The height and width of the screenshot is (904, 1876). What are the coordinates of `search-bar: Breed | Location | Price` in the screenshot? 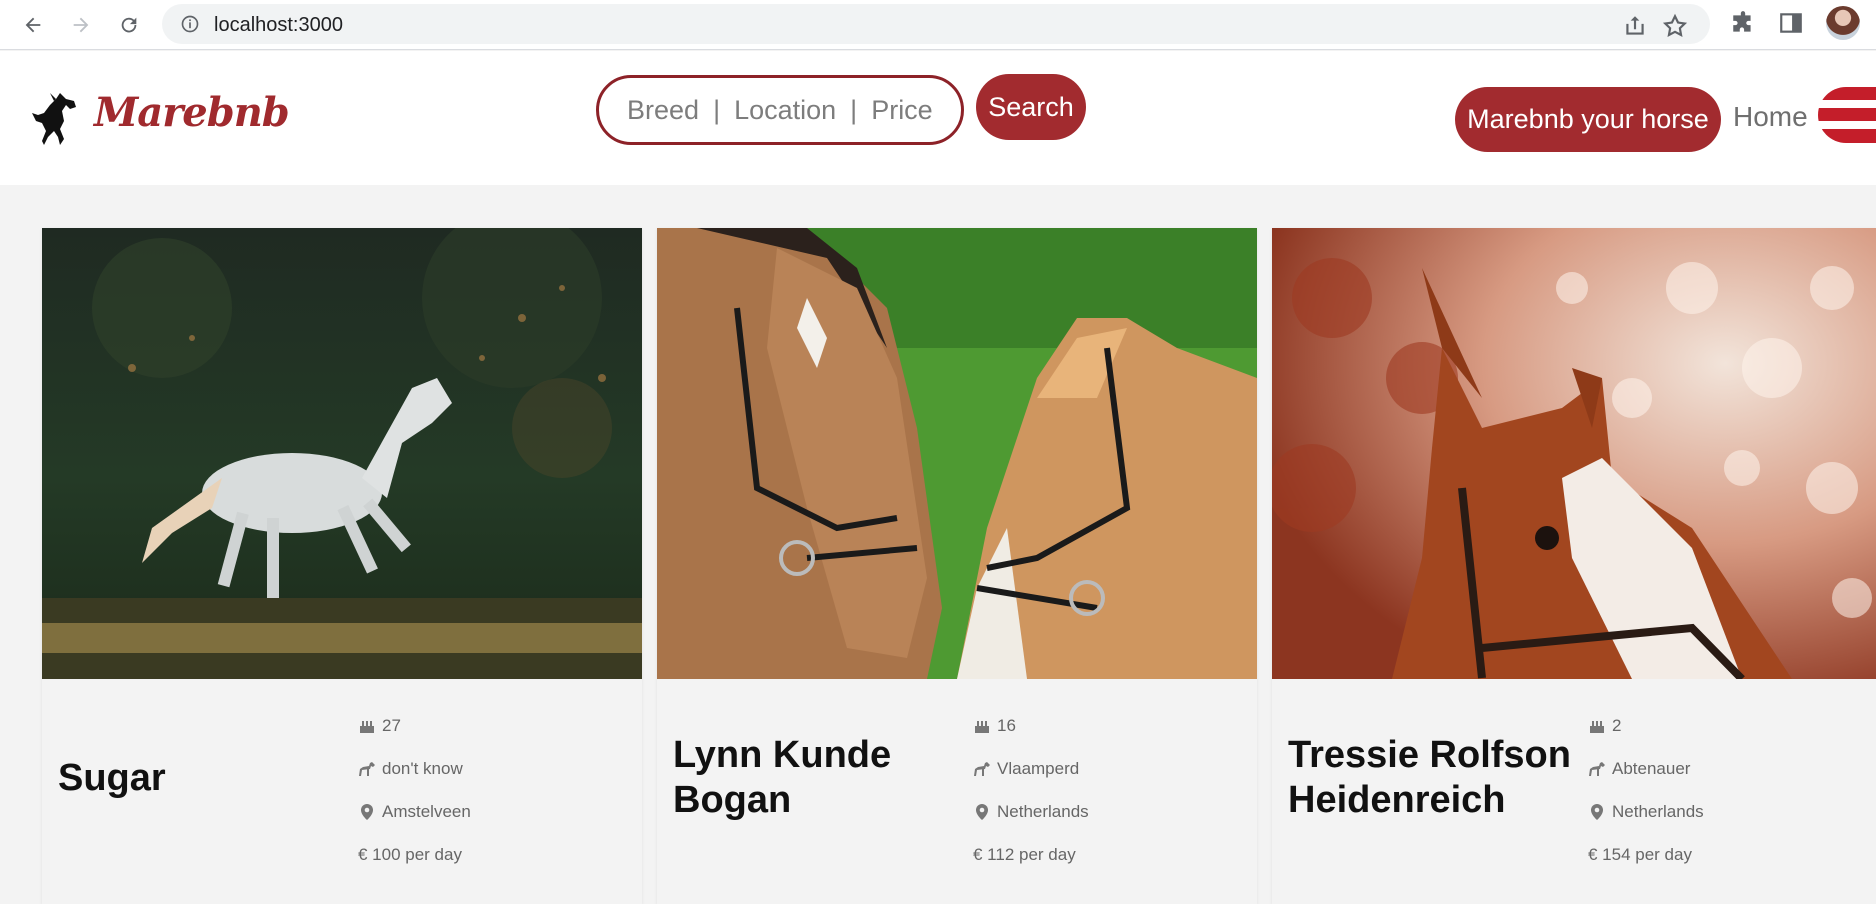 It's located at (780, 110).